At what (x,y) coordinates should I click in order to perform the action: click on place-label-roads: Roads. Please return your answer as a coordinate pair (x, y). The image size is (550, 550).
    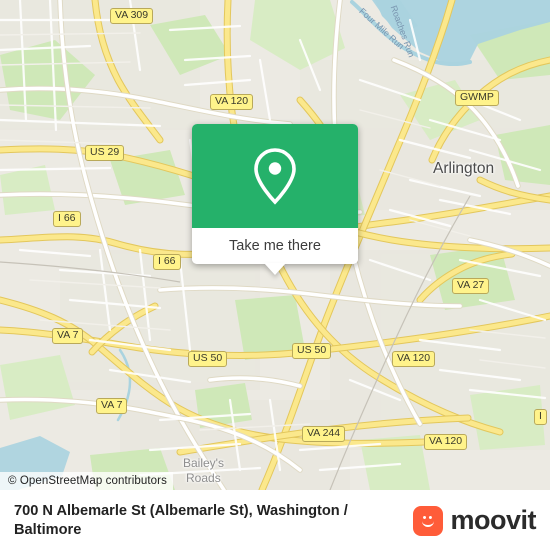
    Looking at the image, I should click on (203, 478).